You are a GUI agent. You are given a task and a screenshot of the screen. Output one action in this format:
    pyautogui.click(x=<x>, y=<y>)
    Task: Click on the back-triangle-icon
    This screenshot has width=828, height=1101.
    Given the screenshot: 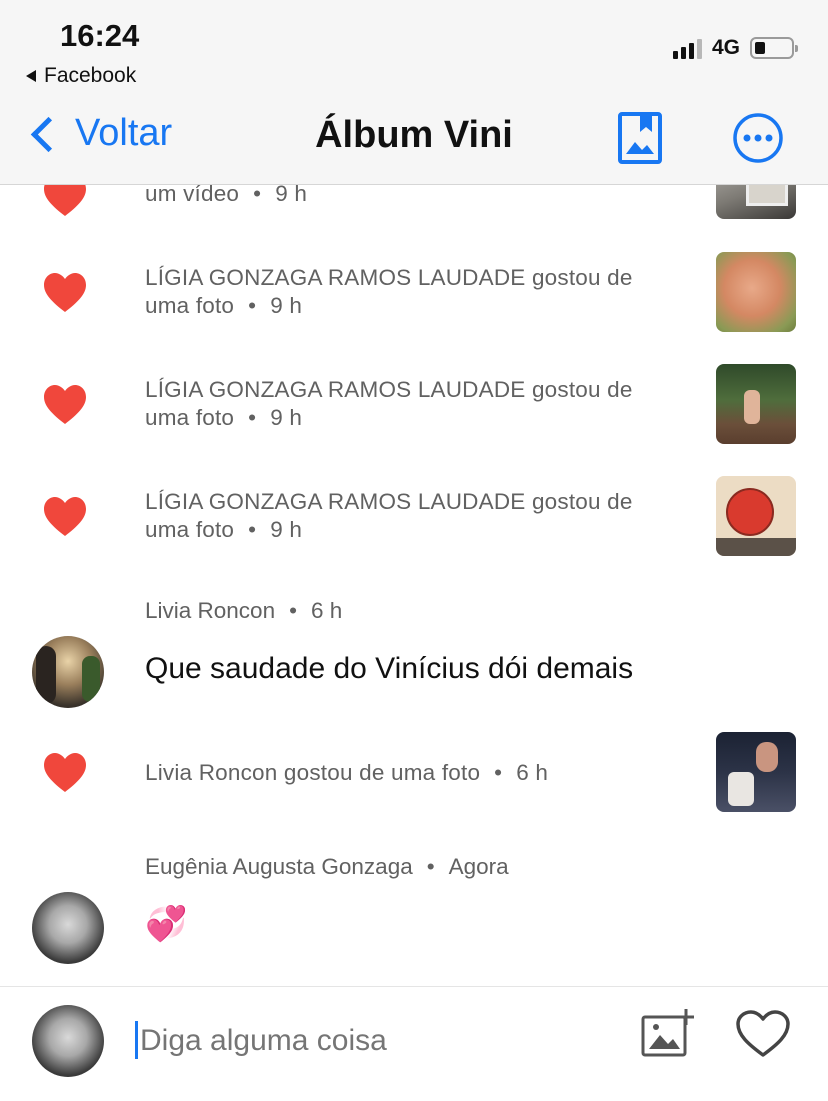 What is the action you would take?
    pyautogui.click(x=31, y=76)
    